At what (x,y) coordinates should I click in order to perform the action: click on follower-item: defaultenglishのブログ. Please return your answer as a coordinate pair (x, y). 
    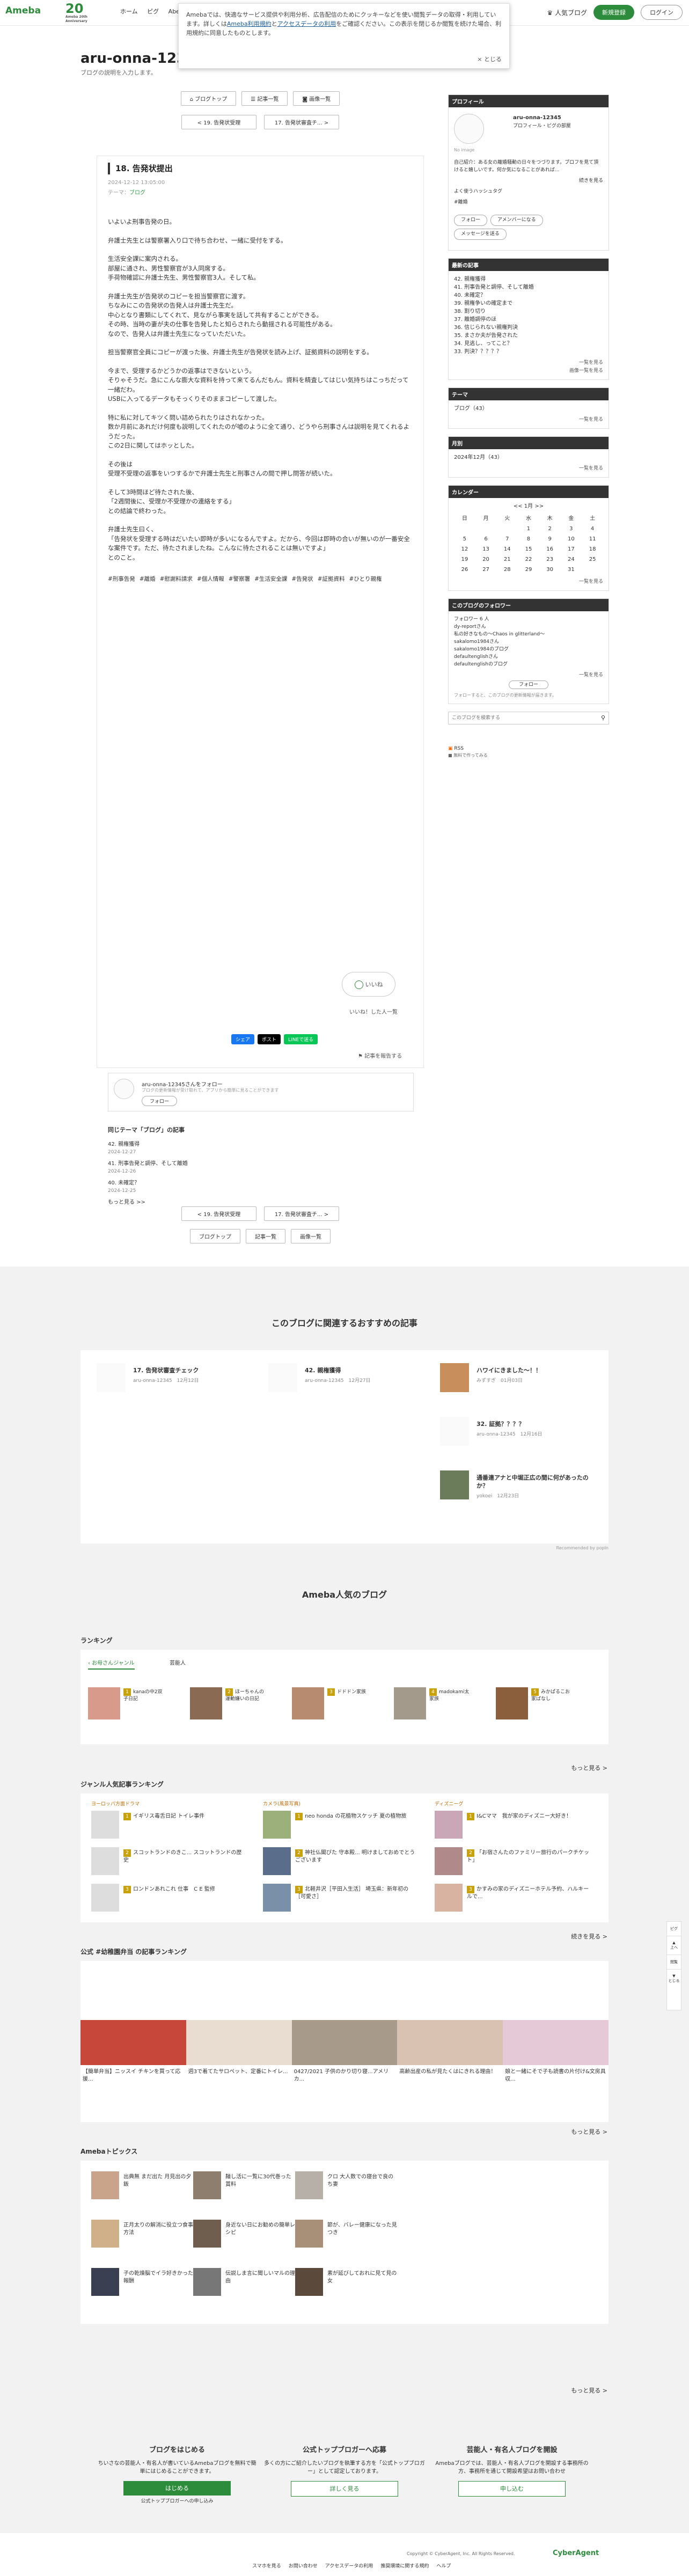
    Looking at the image, I should click on (528, 664).